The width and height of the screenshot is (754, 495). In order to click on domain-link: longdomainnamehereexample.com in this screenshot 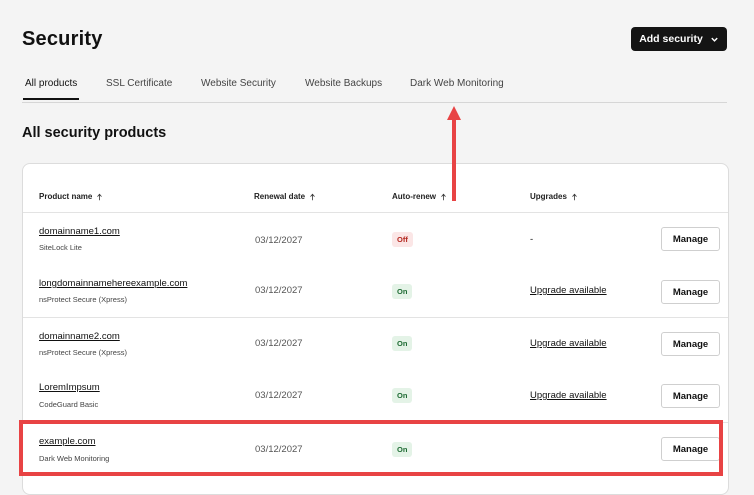, I will do `click(113, 283)`.